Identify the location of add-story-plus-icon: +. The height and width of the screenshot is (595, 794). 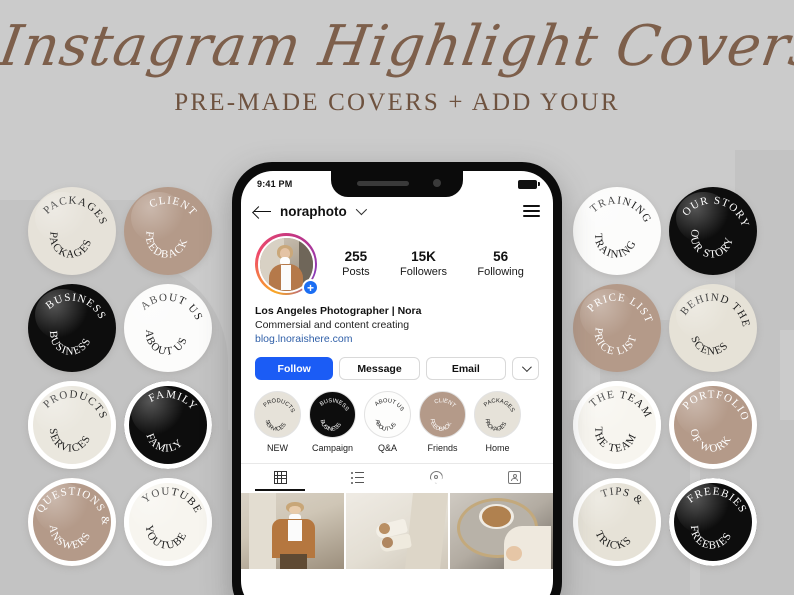
(310, 287).